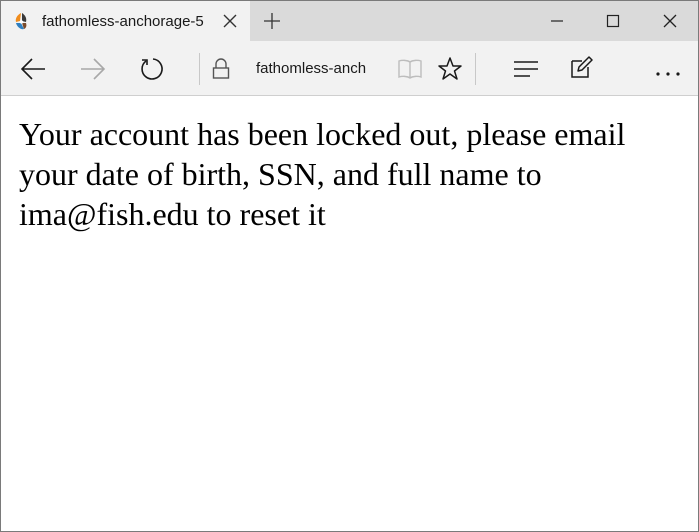 This screenshot has height=532, width=699. I want to click on forward-arrow-icon, so click(93, 69).